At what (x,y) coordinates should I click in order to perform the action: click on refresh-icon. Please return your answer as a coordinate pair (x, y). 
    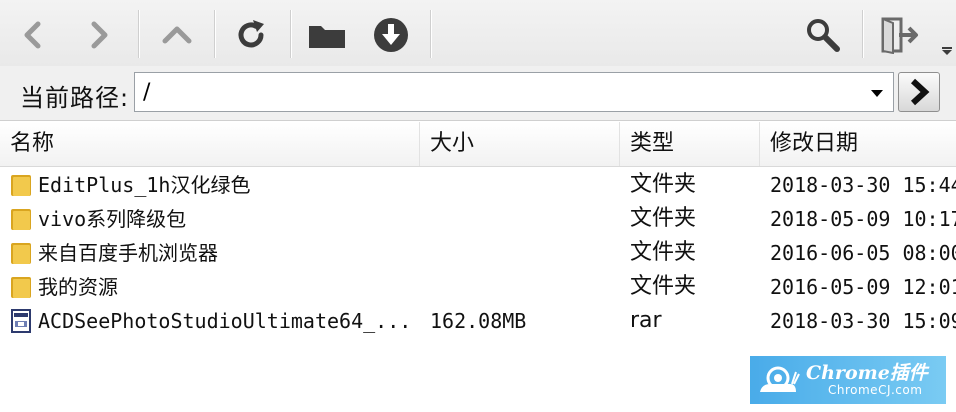
    Looking at the image, I should click on (251, 34).